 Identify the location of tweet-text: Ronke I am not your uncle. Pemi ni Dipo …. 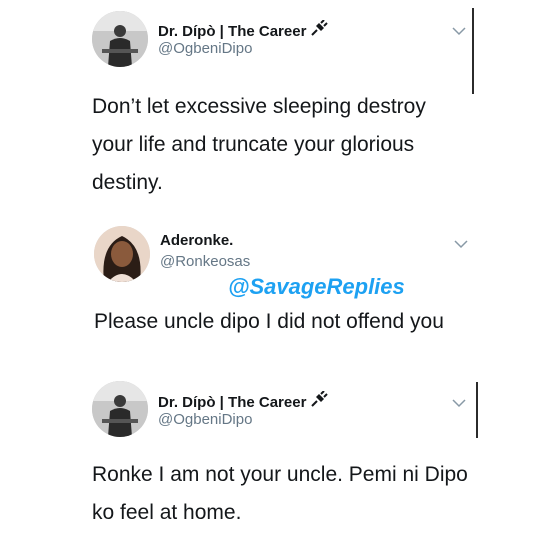
(280, 493).